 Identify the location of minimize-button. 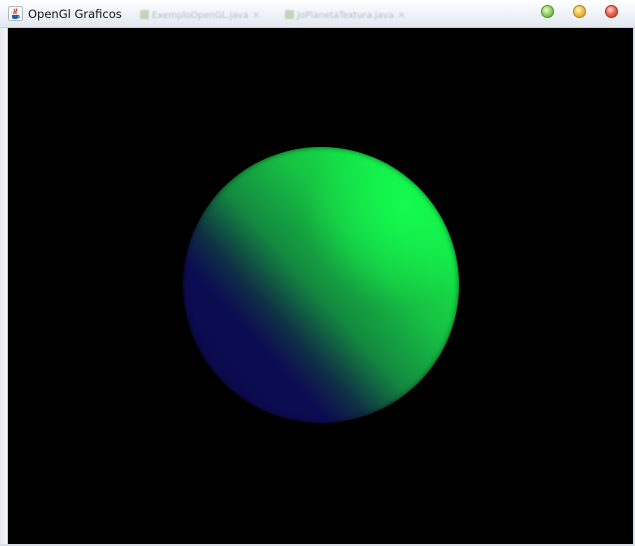
(579, 11).